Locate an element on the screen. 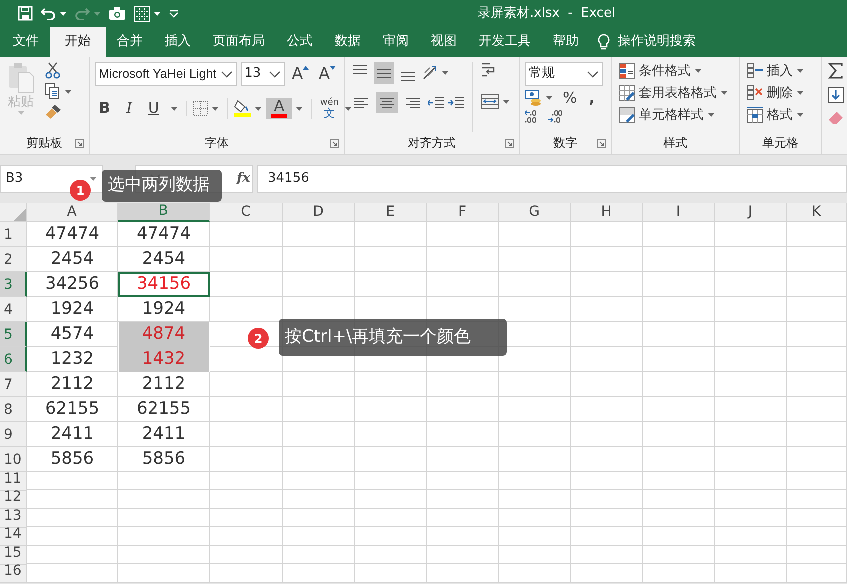 This screenshot has height=584, width=847. formula-input: 34156 is located at coordinates (552, 179).